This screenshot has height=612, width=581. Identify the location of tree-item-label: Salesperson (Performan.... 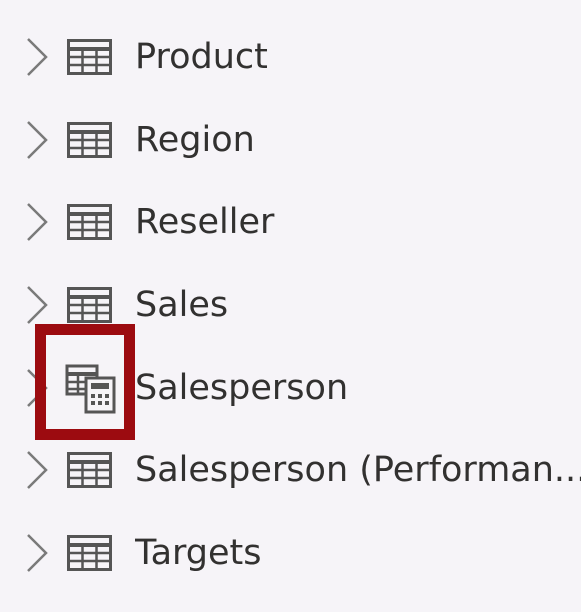
(358, 470).